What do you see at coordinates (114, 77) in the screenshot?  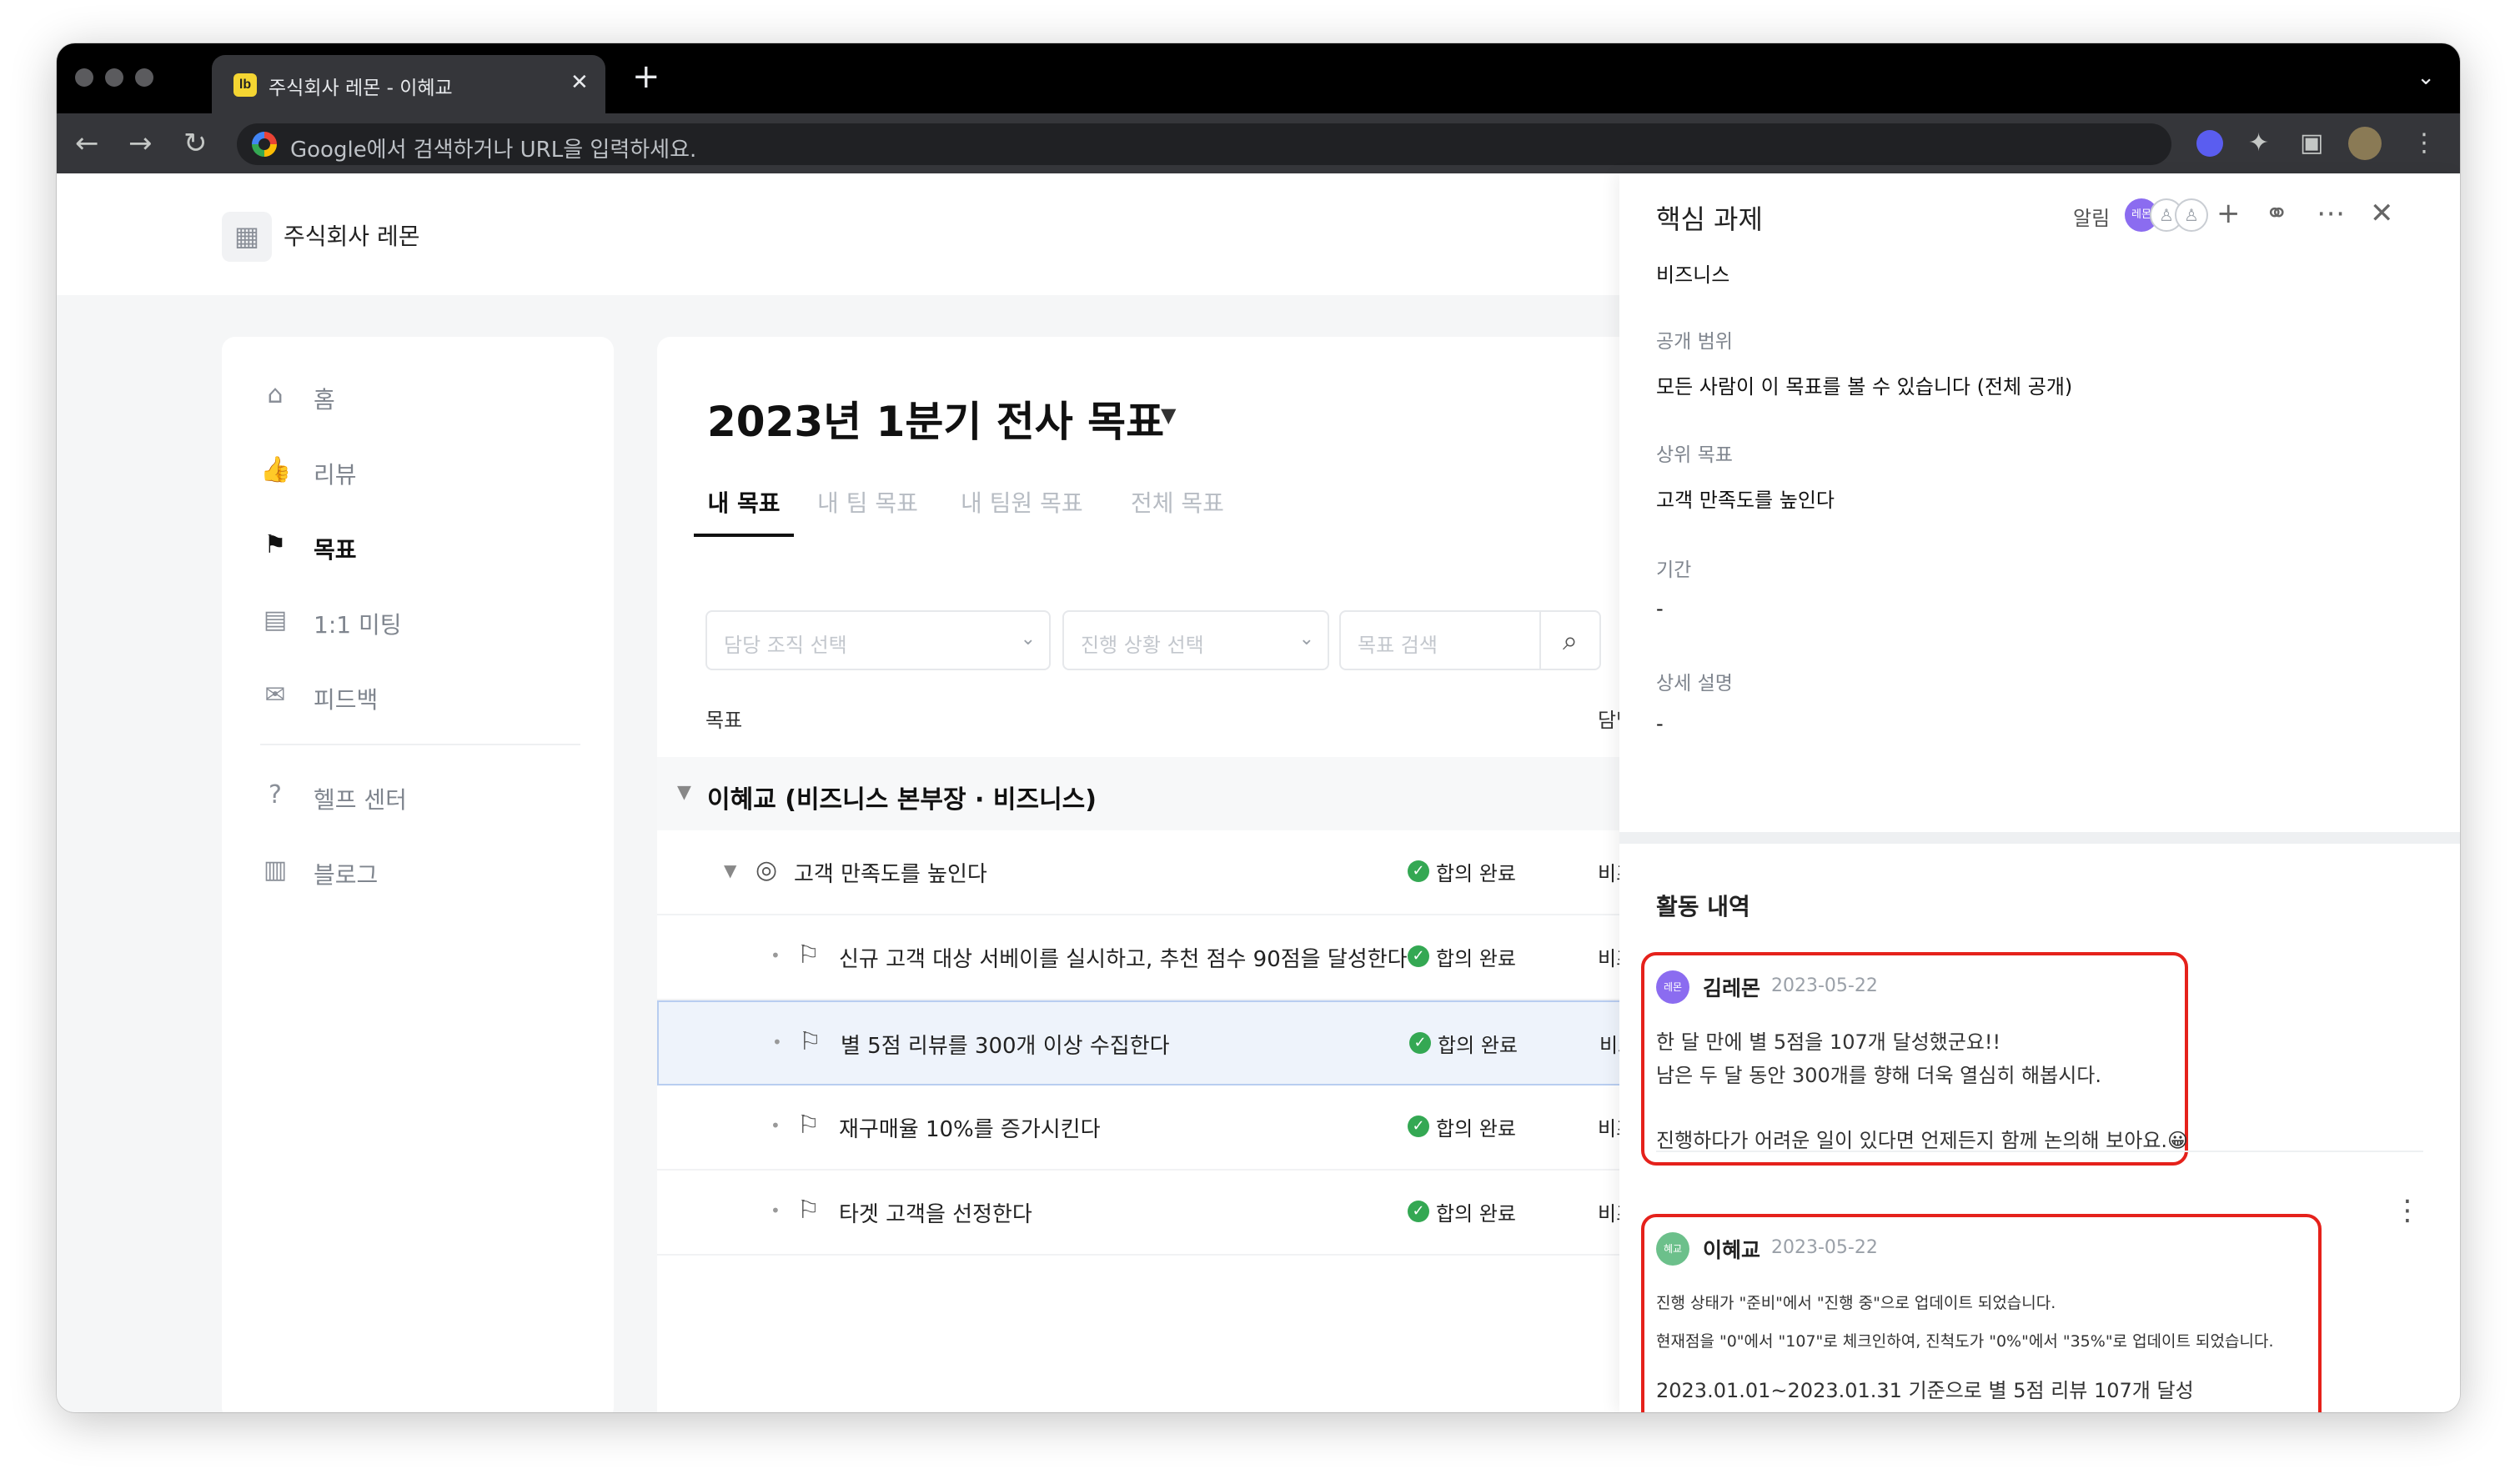 I see `minimize-window-button` at bounding box center [114, 77].